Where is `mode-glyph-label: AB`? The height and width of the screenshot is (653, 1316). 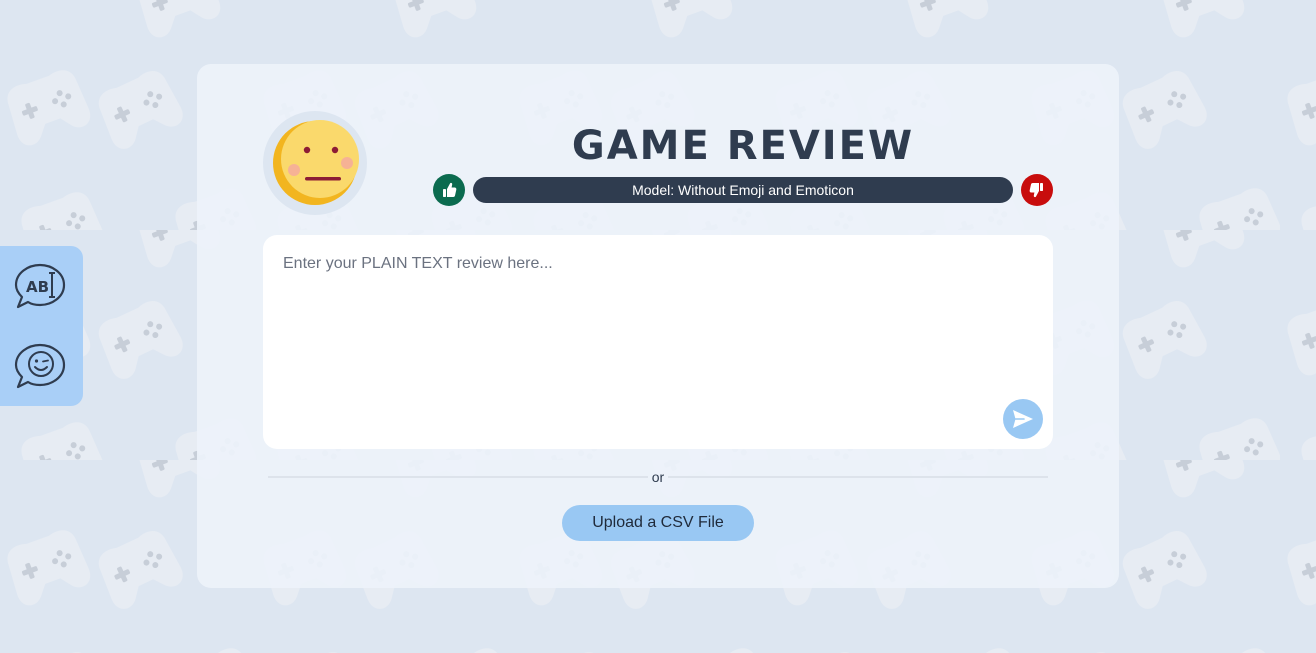 mode-glyph-label: AB is located at coordinates (37, 287).